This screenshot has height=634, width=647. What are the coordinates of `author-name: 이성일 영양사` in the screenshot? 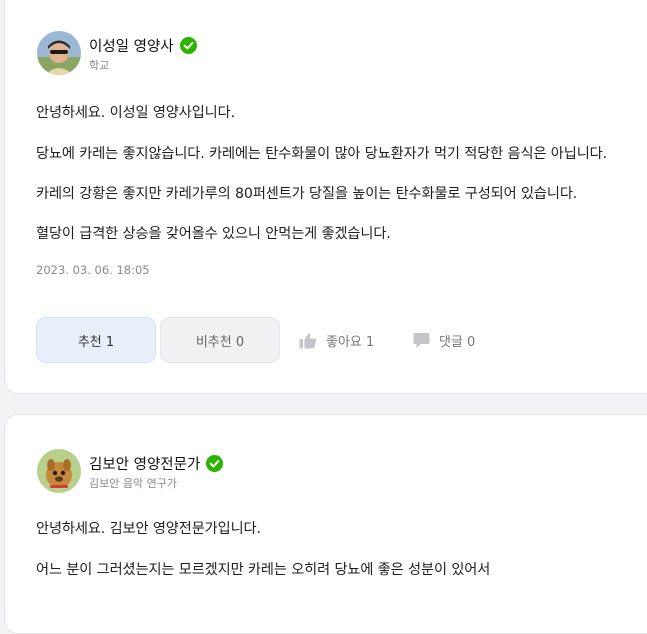 It's located at (131, 45).